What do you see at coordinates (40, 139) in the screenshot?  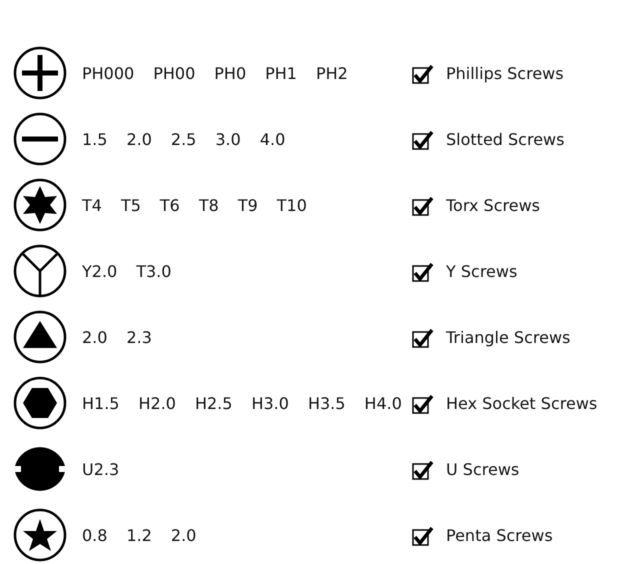 I see `minus-circle-icon` at bounding box center [40, 139].